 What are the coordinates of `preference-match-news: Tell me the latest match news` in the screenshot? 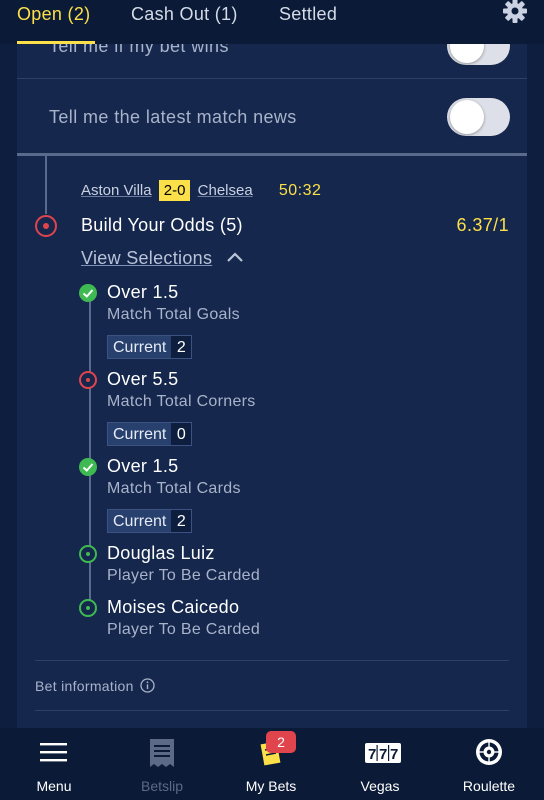 It's located at (272, 117).